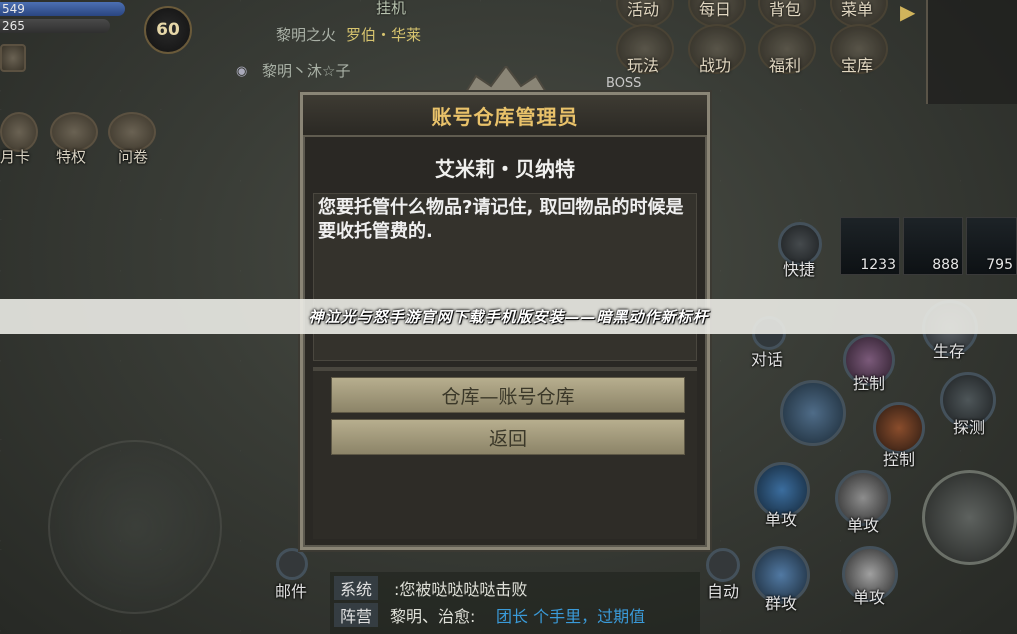 This screenshot has width=1017, height=634. What do you see at coordinates (869, 382) in the screenshot?
I see `skill-control-1: 控制` at bounding box center [869, 382].